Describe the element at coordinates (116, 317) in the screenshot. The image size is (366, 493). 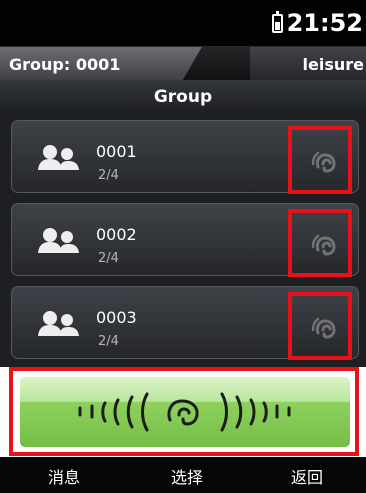
I see `group-name: 0003` at that location.